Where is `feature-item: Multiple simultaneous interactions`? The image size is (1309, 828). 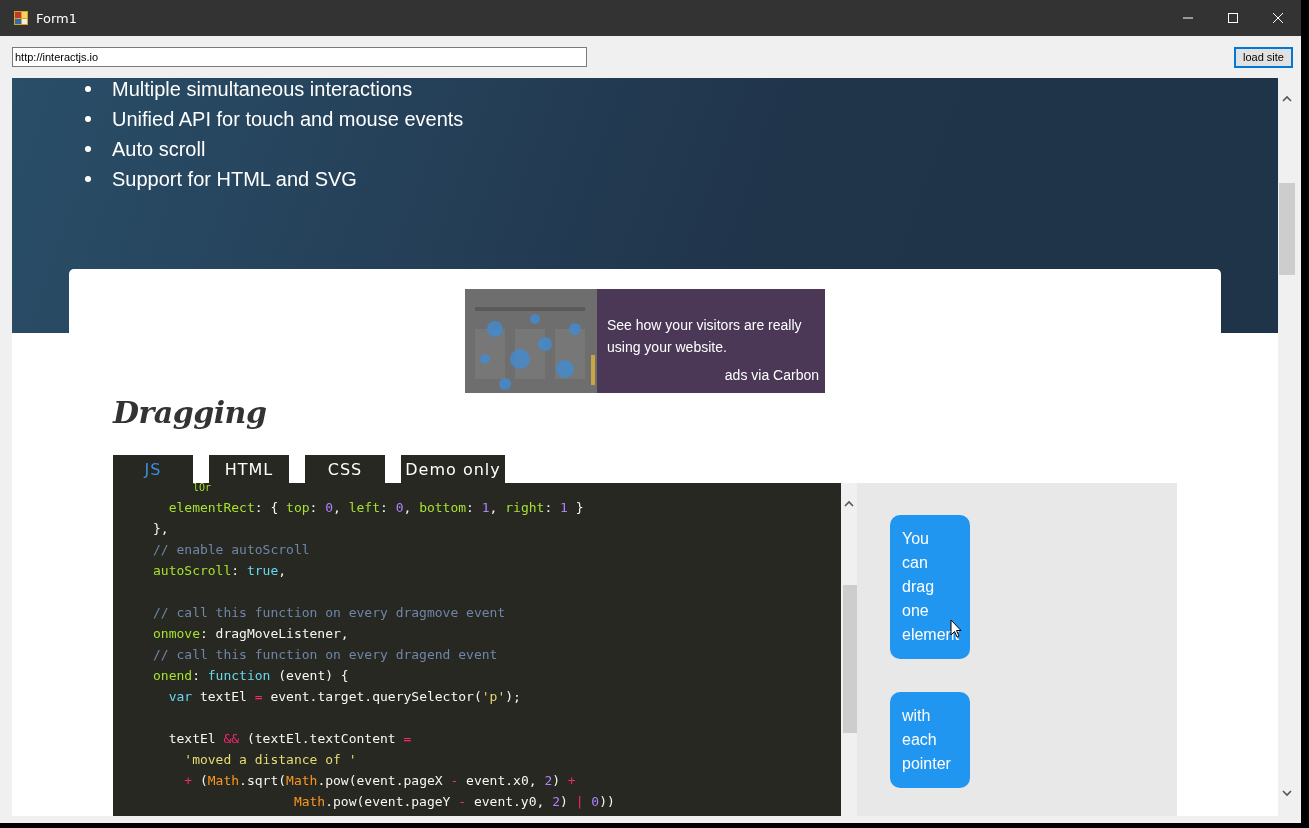
feature-item: Multiple simultaneous interactions is located at coordinates (262, 89).